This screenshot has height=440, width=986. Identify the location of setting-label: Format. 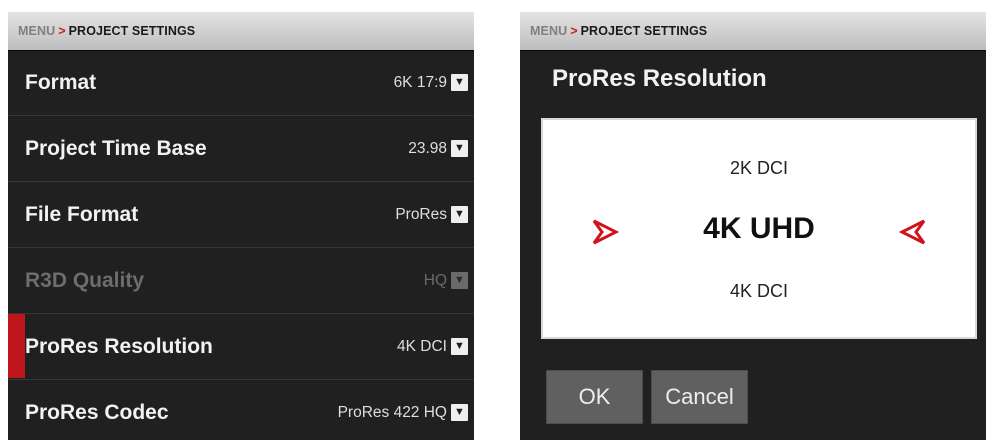
(61, 82).